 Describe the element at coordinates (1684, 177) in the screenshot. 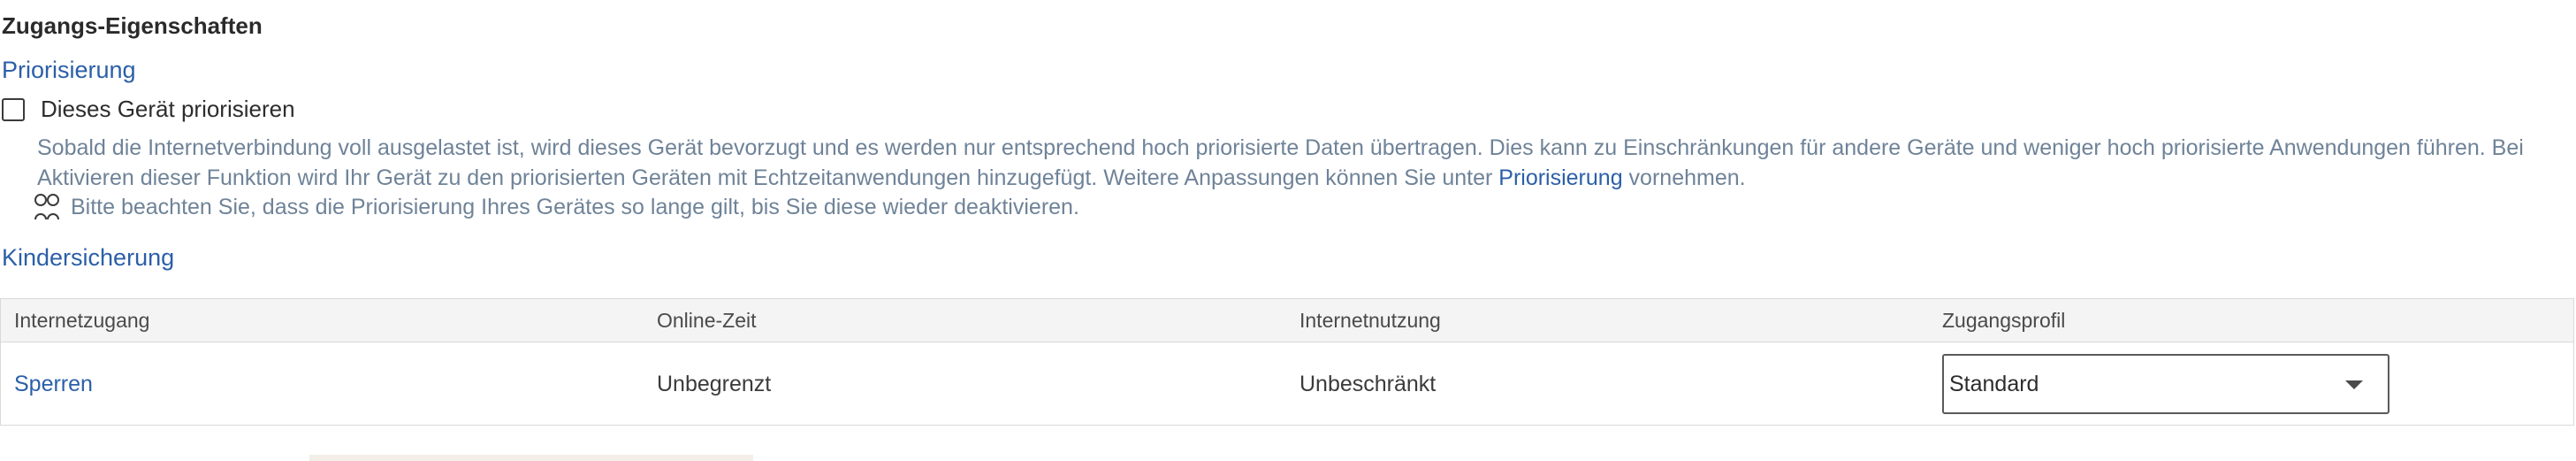

I see `description-text-after-link: vornehmen.` at that location.